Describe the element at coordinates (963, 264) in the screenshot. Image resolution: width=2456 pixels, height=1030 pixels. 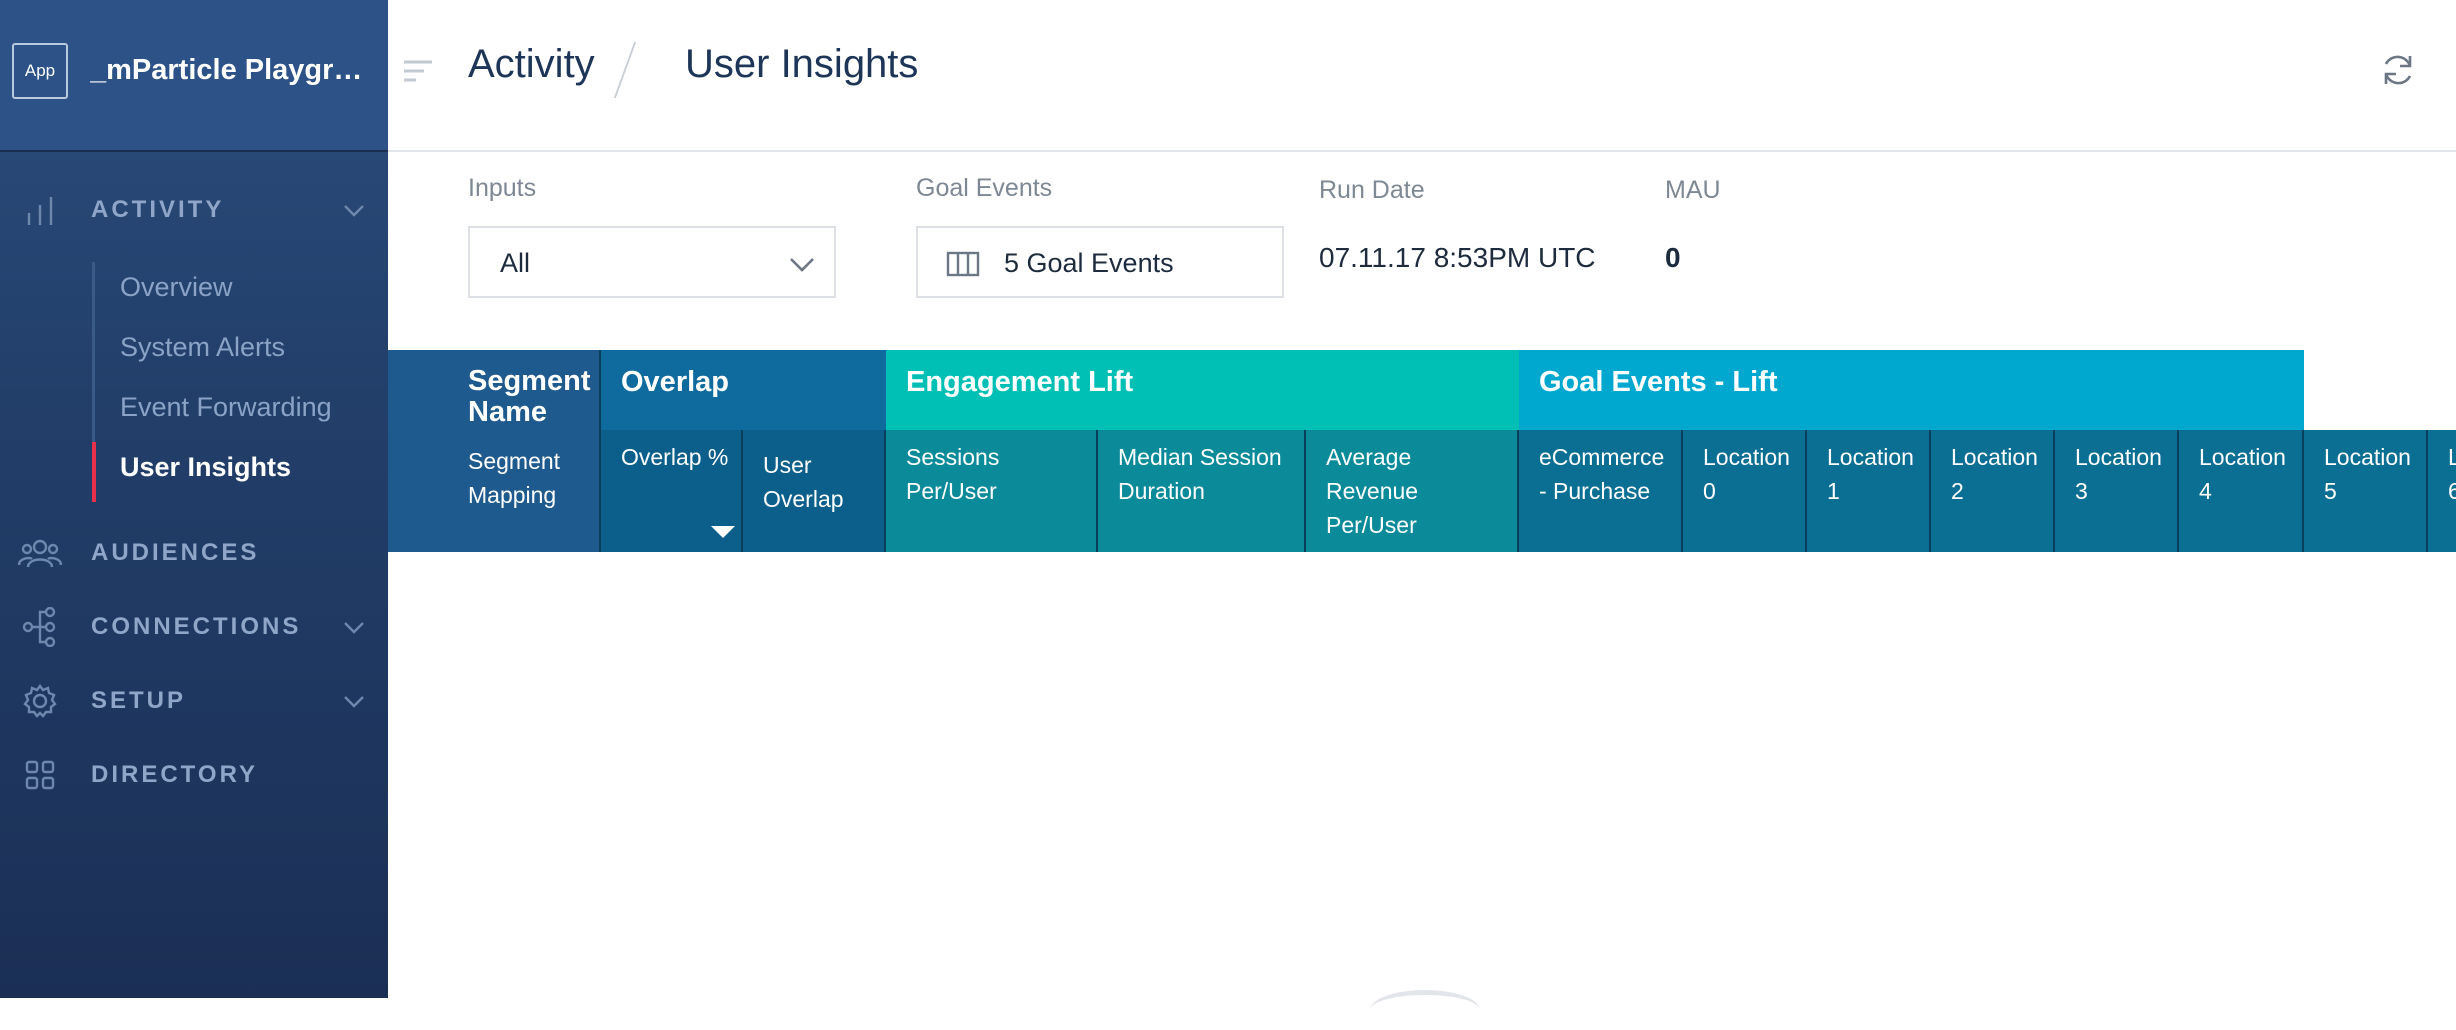
I see `columns-icon` at that location.